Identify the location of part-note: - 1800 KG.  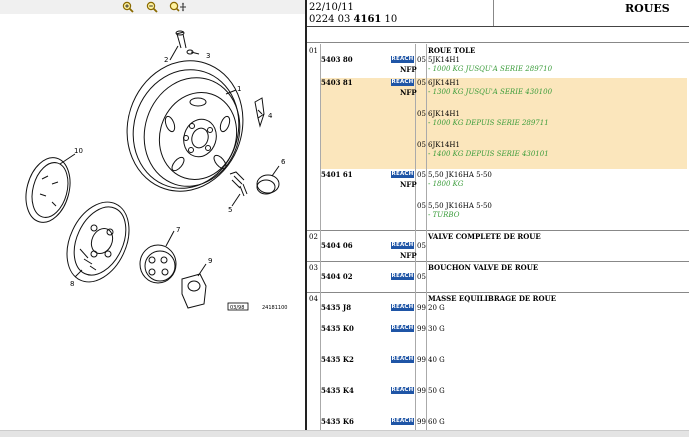
(446, 184).